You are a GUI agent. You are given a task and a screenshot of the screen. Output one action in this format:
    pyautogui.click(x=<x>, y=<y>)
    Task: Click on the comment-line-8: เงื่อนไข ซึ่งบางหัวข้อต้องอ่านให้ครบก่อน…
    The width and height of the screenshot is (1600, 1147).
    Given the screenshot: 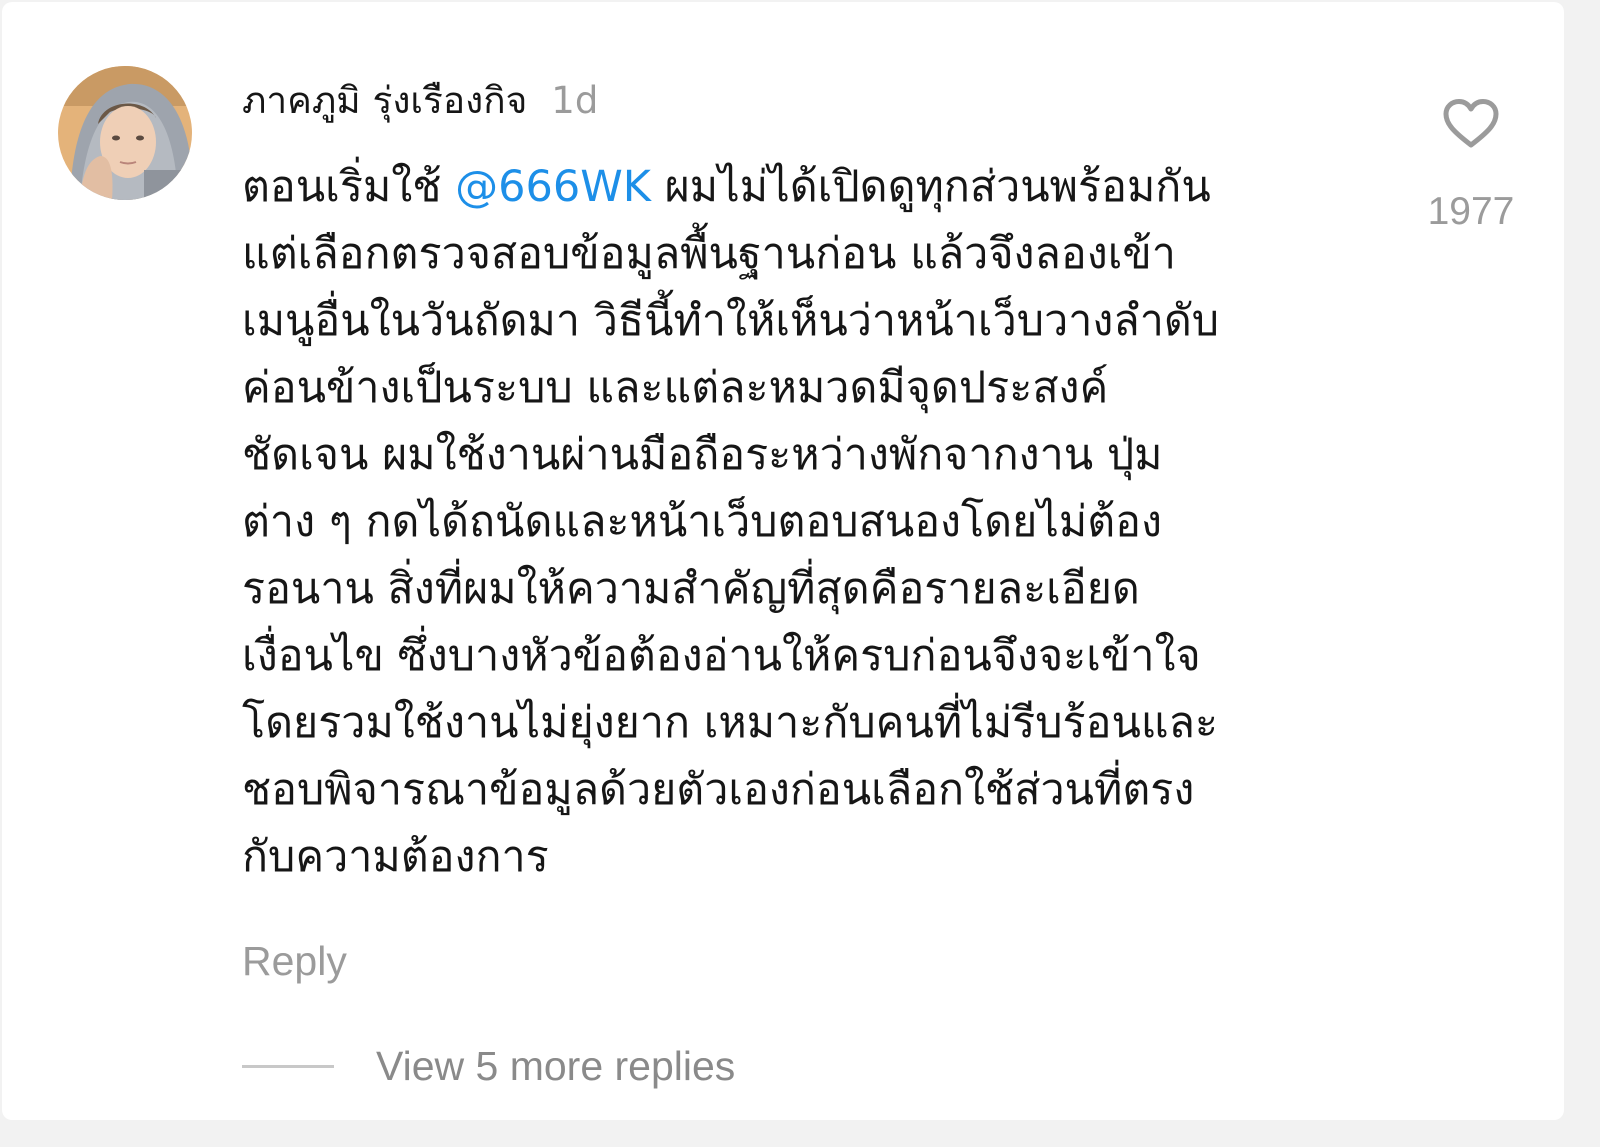 What is the action you would take?
    pyautogui.click(x=721, y=656)
    